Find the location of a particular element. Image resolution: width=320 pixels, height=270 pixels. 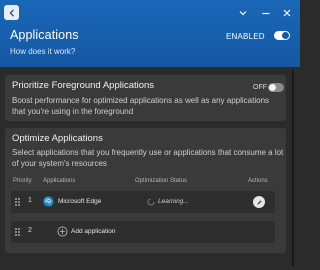

column-applications: Applications is located at coordinates (59, 181).